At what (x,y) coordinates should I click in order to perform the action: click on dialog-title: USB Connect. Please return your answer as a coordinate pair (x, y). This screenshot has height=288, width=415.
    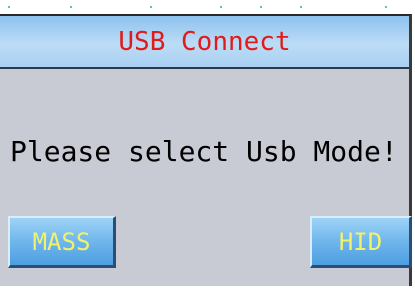
    Looking at the image, I should click on (204, 41).